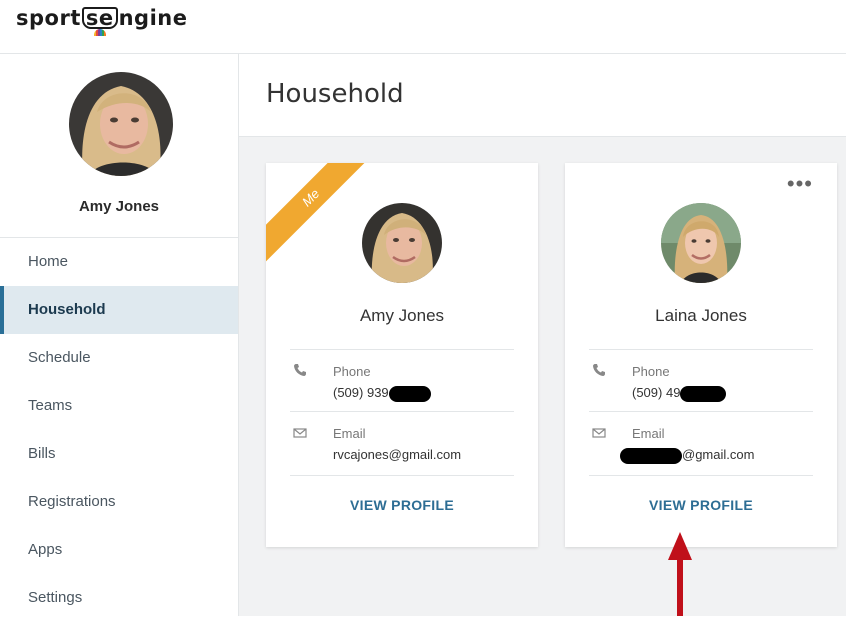 The width and height of the screenshot is (846, 622). I want to click on more-options-icon: •••, so click(800, 184).